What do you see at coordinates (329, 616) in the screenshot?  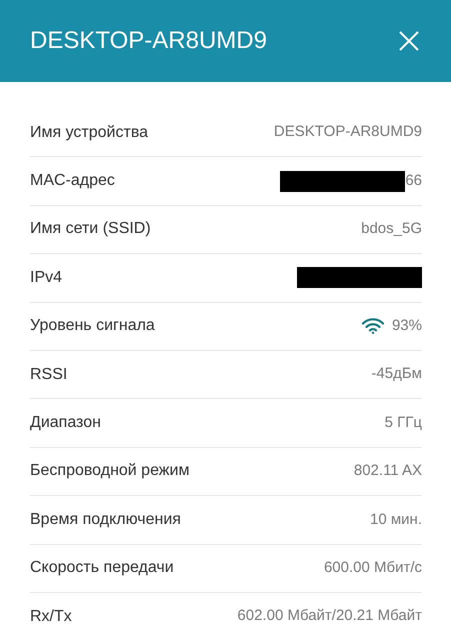 I see `field-value: 602.00 Мбайт/20.21 Мбайт` at bounding box center [329, 616].